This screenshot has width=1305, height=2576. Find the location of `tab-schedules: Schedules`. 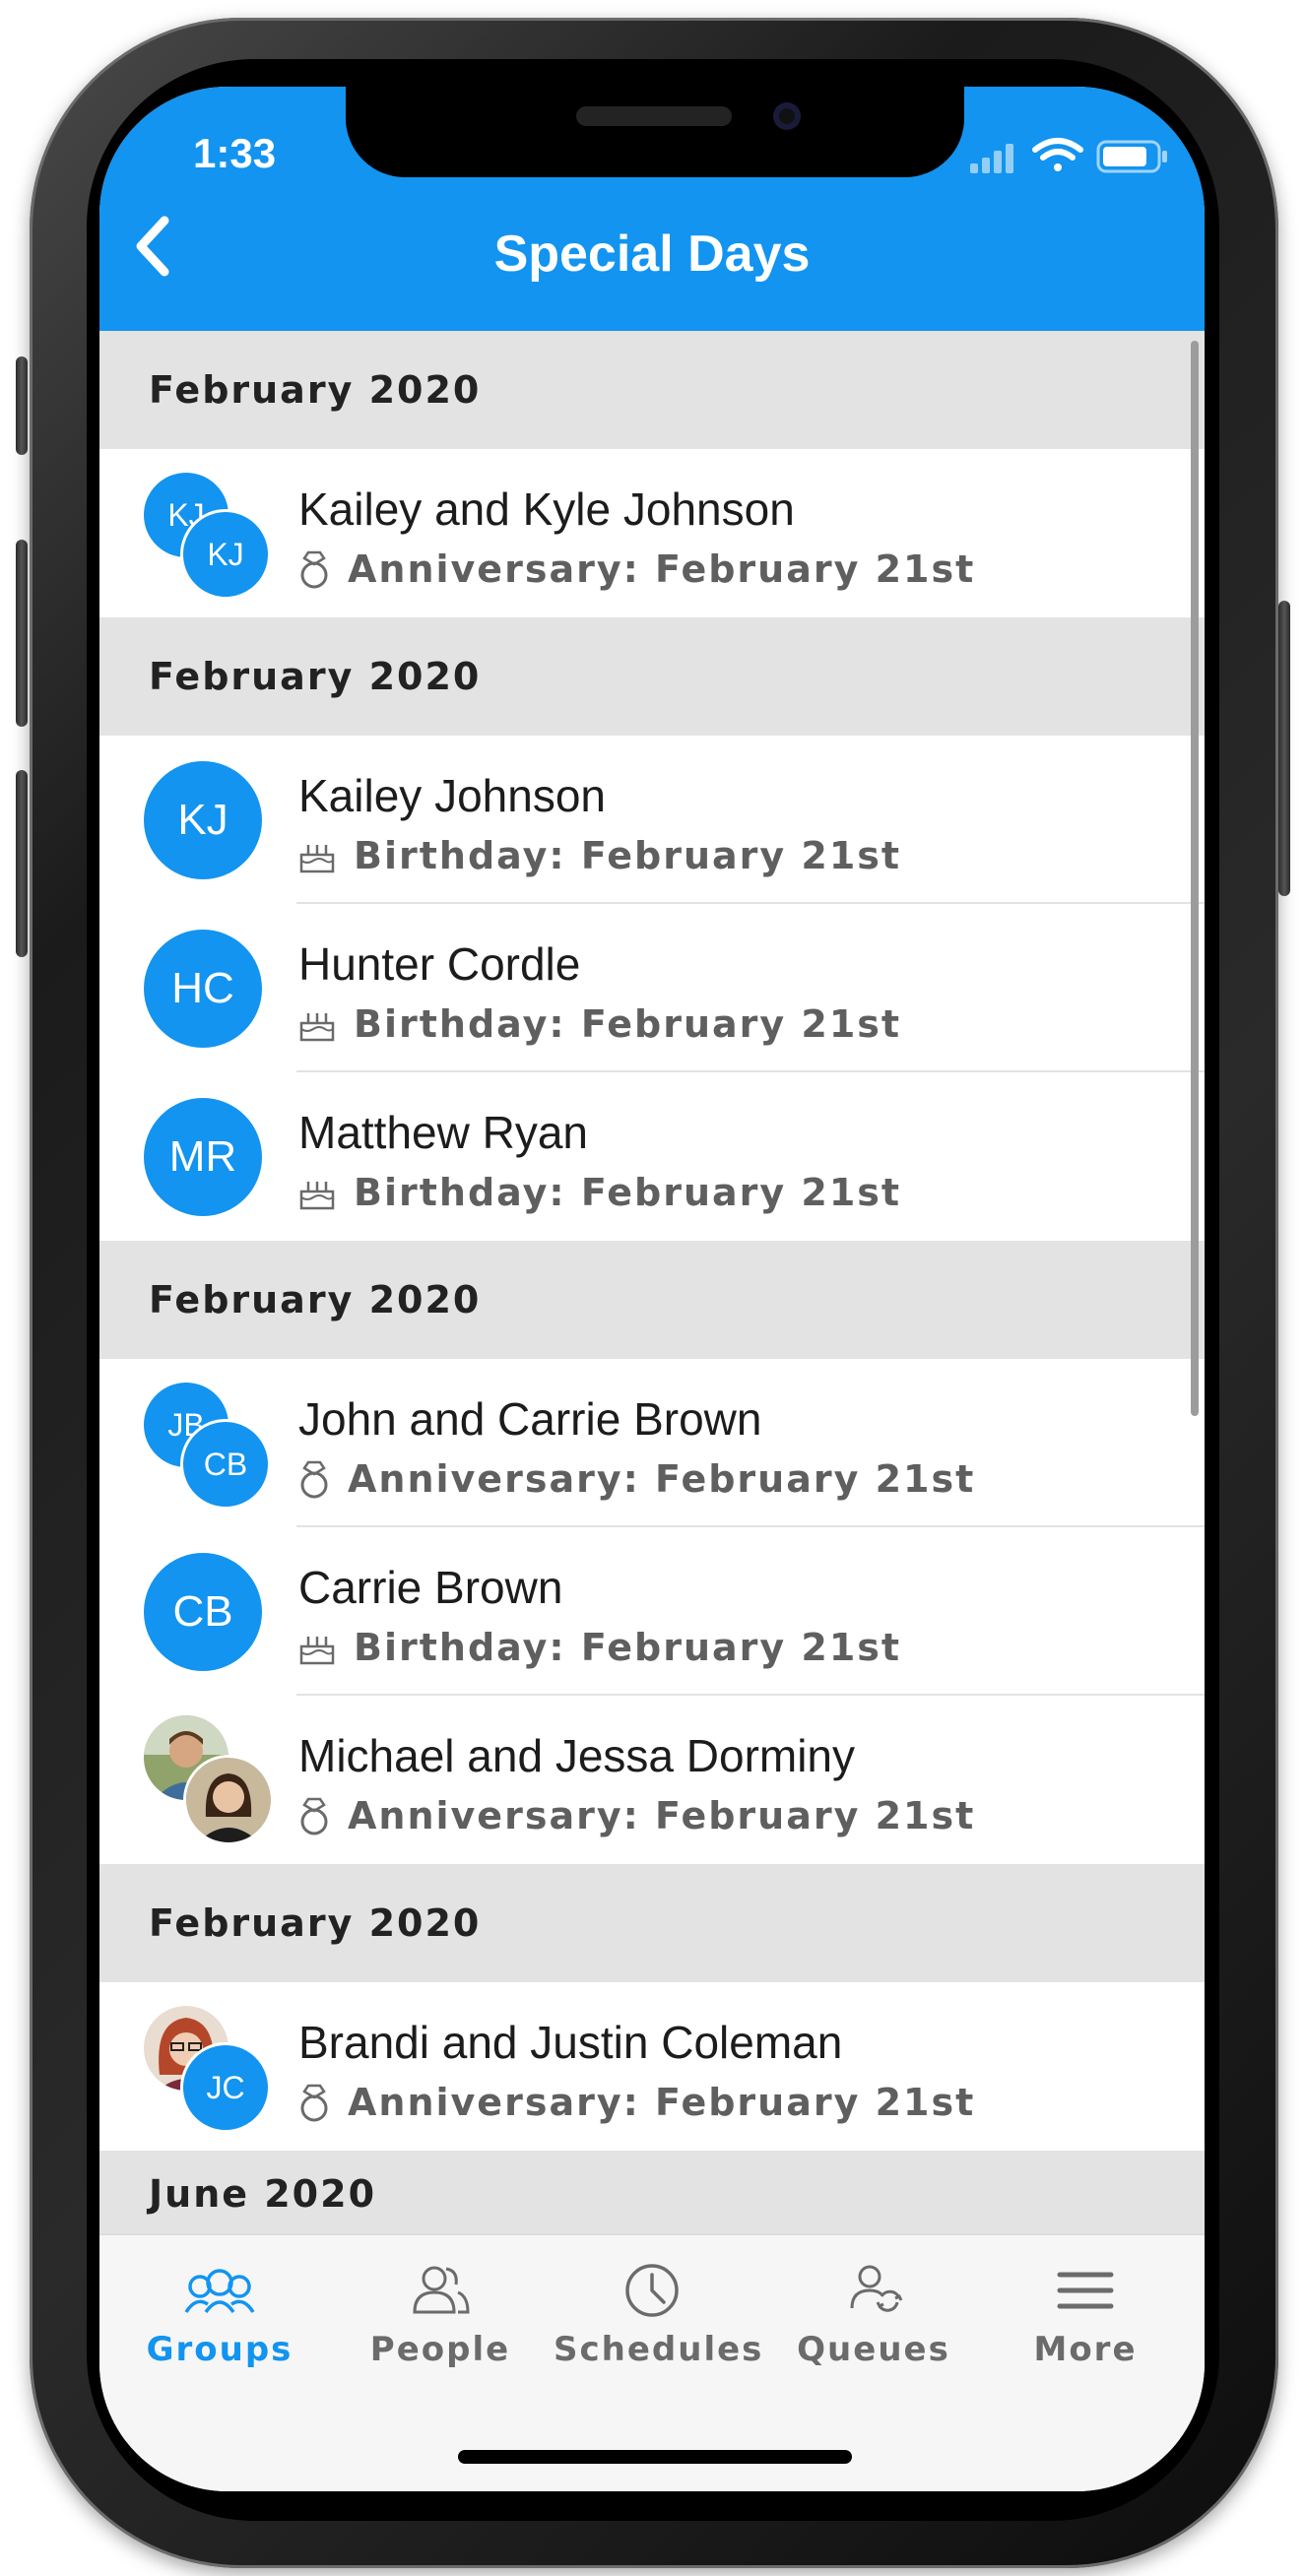

tab-schedules: Schedules is located at coordinates (659, 2316).